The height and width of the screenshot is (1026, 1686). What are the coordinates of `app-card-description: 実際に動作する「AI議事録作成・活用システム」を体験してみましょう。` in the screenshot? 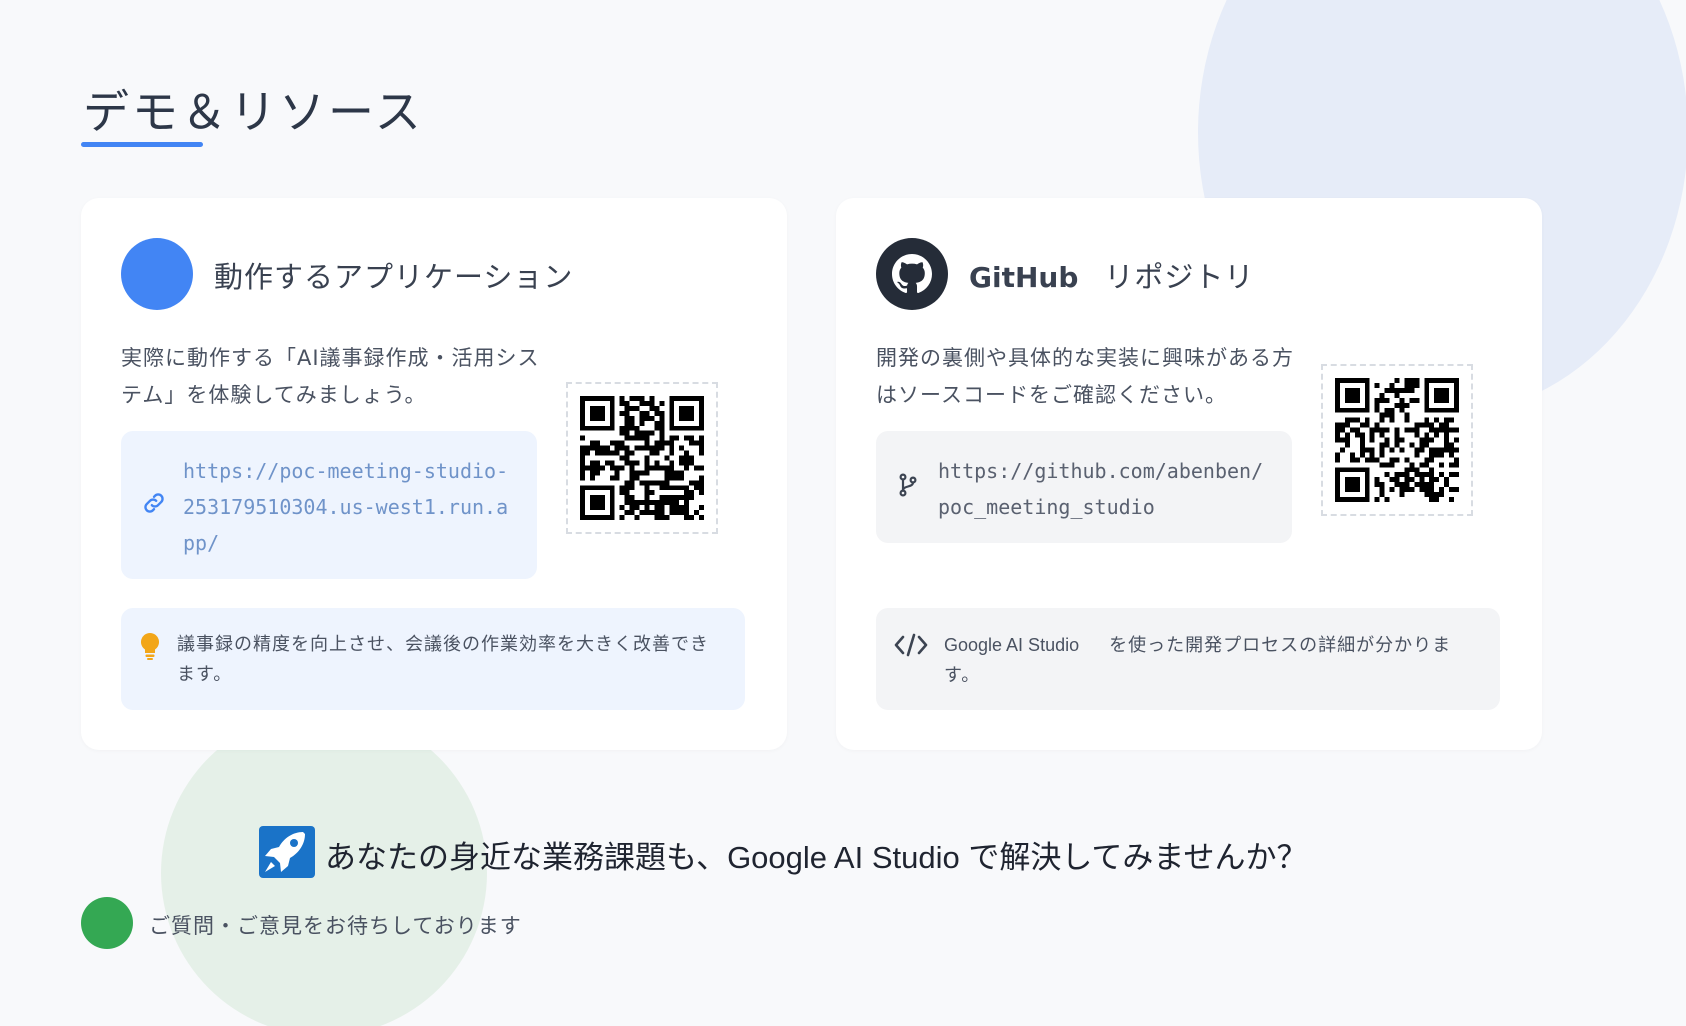 It's located at (330, 376).